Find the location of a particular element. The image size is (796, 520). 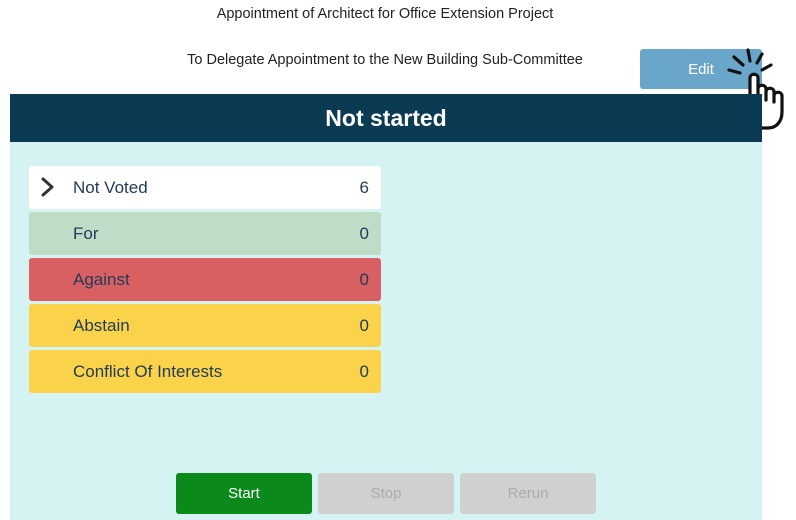

vote-row-not-voted: Not Voted 6 is located at coordinates (205, 187).